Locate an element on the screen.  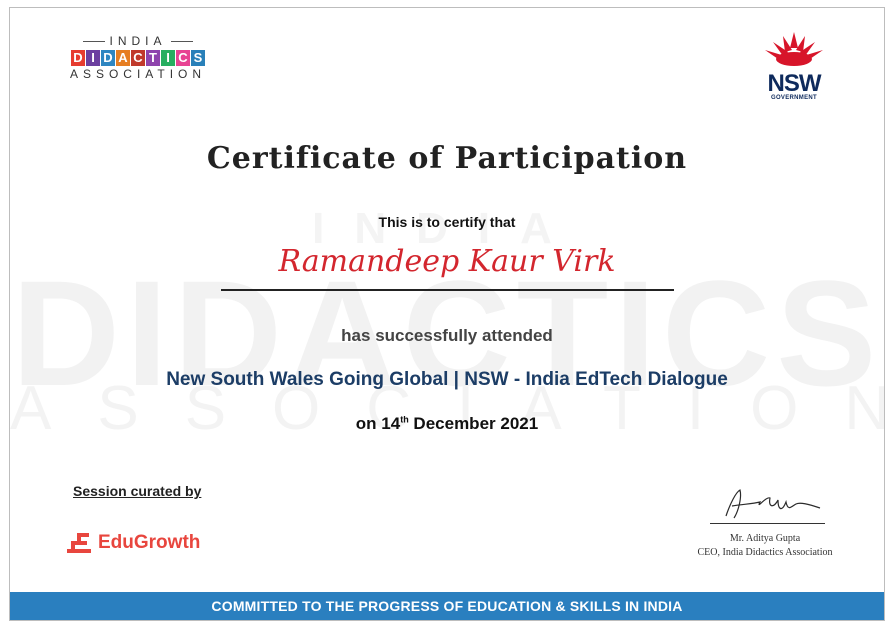
nsw-word: NSW is located at coordinates (794, 83).